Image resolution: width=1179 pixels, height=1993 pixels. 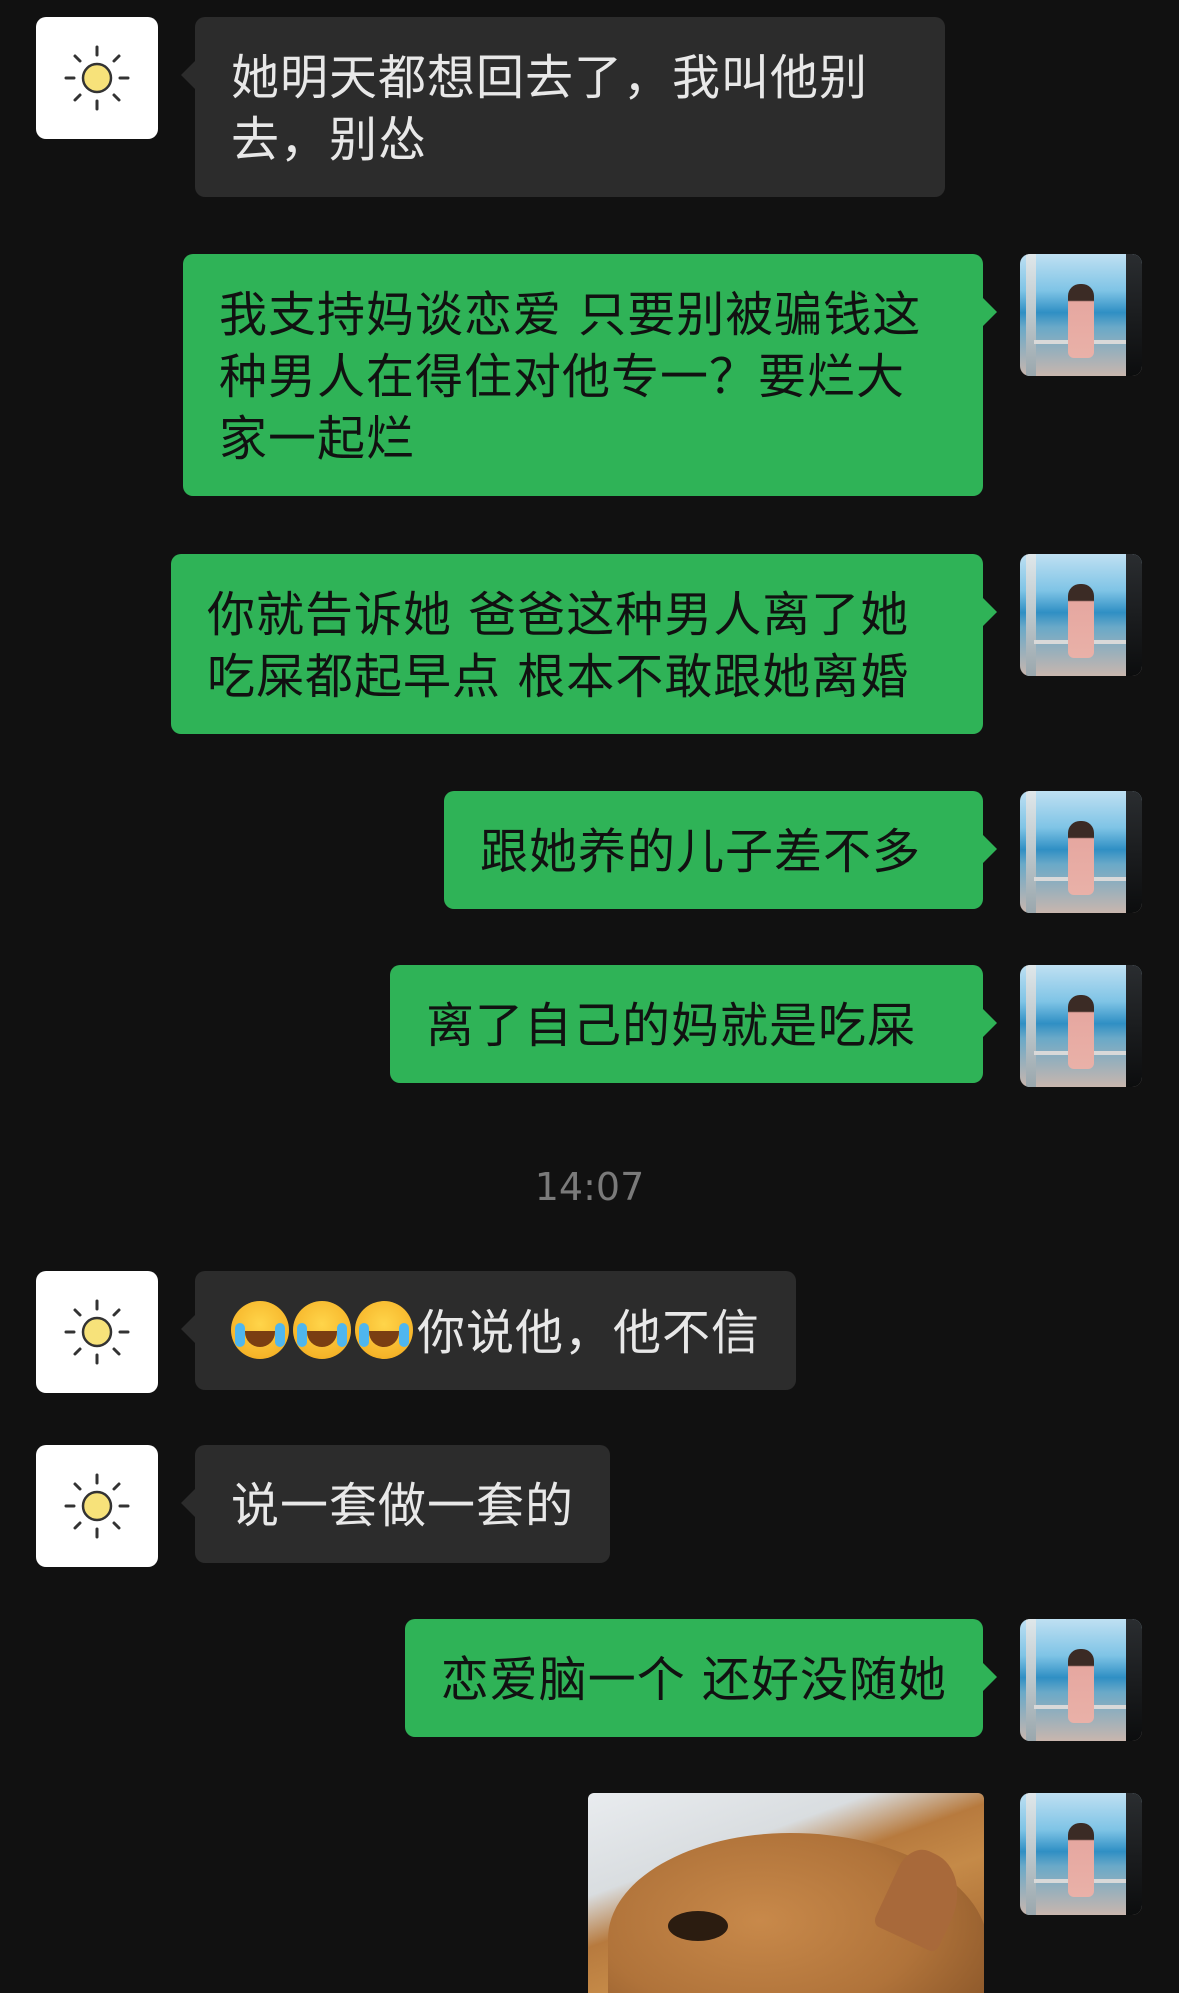 I want to click on image-message, so click(x=786, y=1893).